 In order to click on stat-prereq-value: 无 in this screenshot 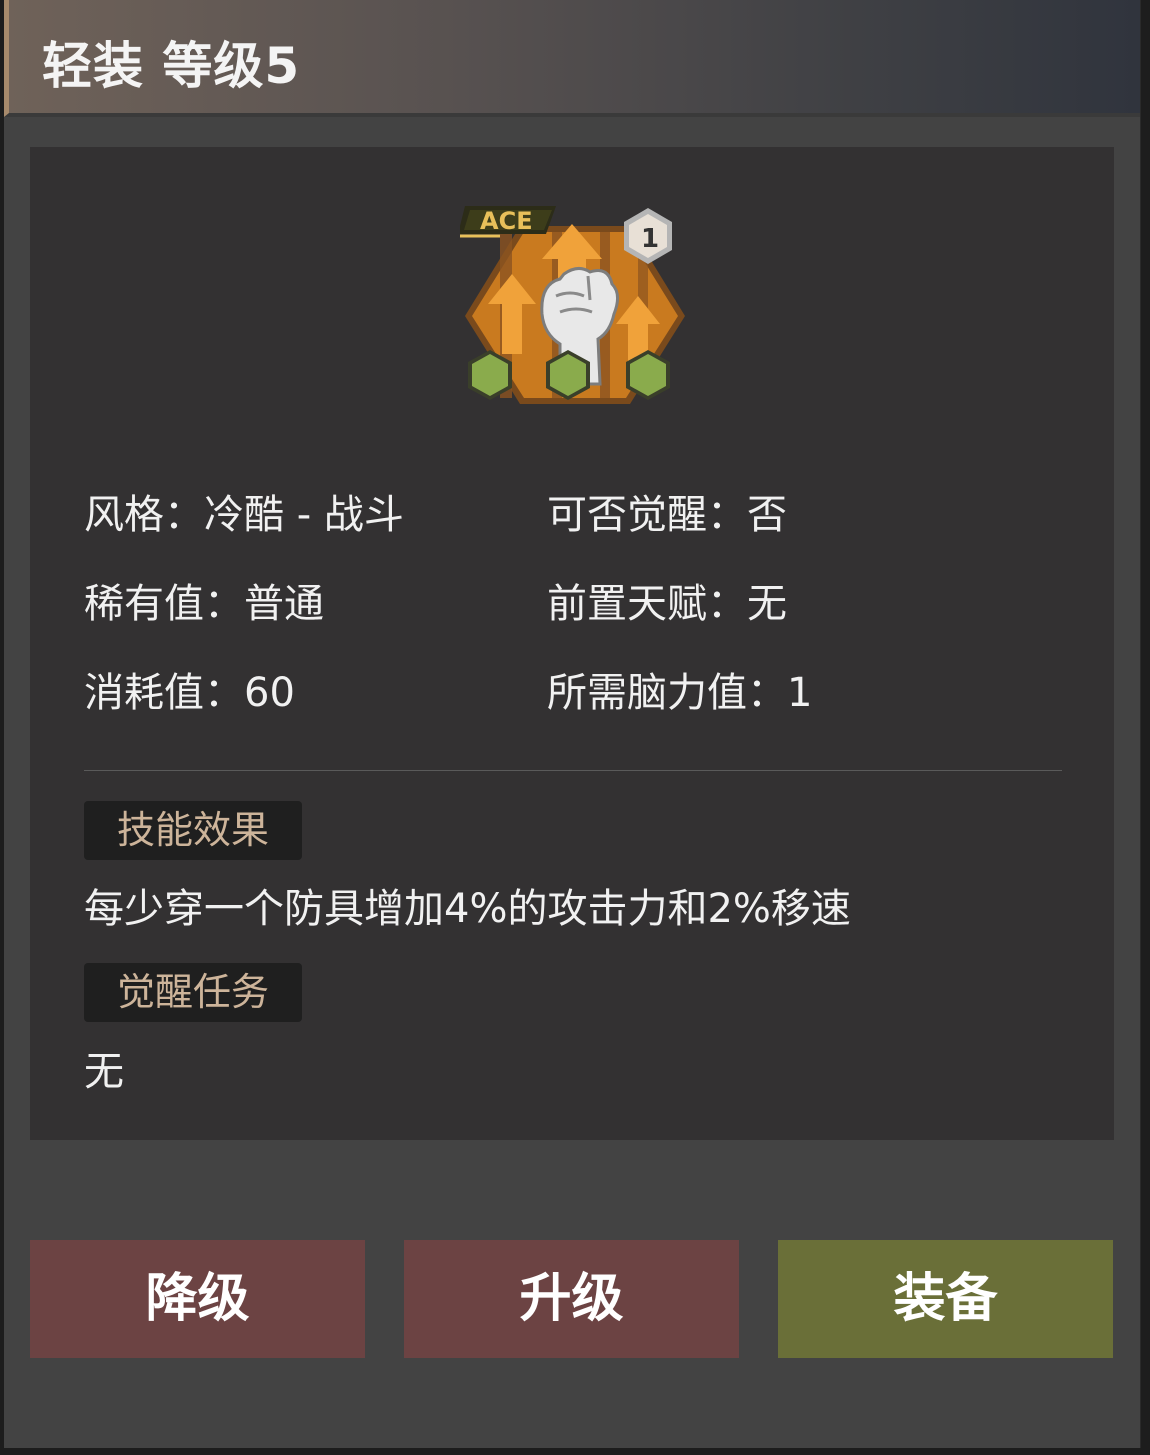, I will do `click(767, 604)`.